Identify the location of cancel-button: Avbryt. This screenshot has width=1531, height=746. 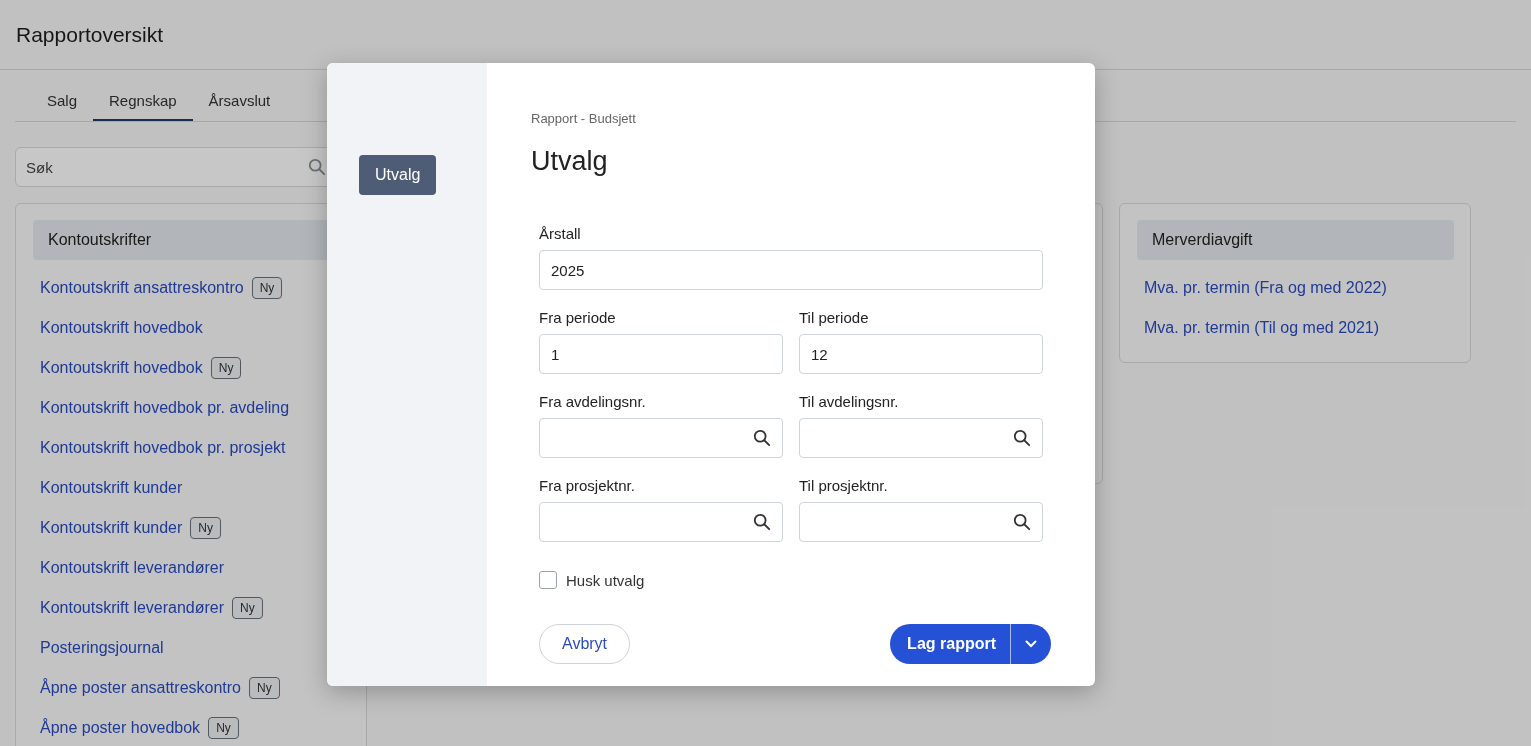
(585, 644).